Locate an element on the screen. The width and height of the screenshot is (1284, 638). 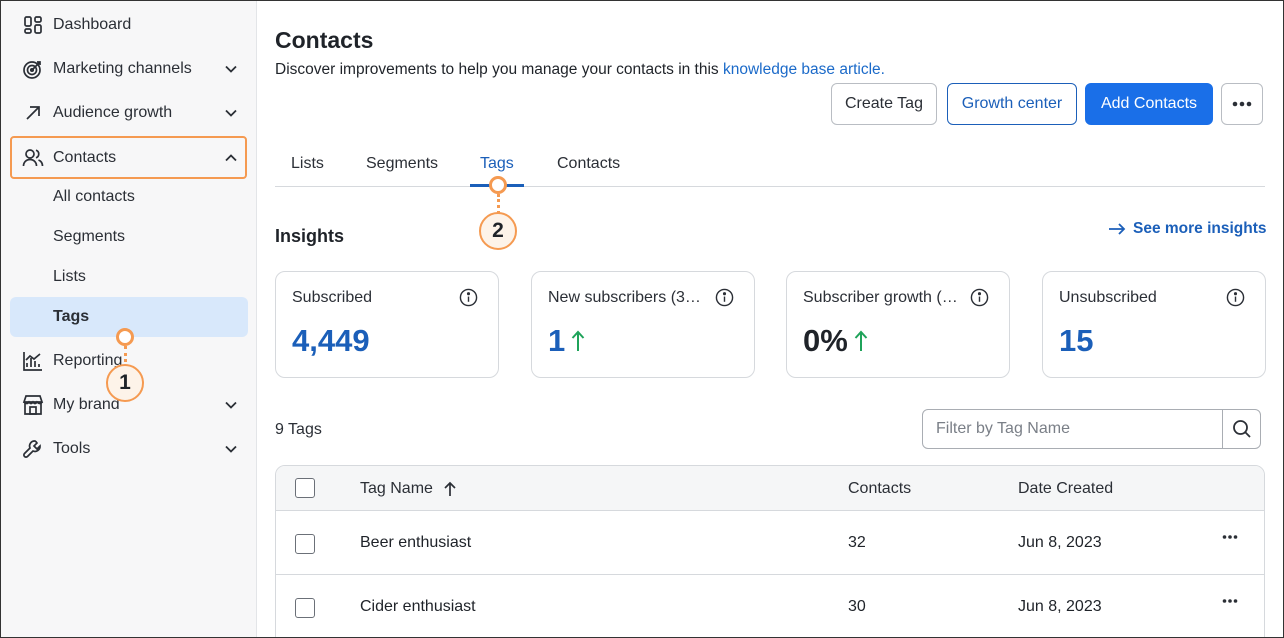
page-title: Contacts is located at coordinates (324, 40).